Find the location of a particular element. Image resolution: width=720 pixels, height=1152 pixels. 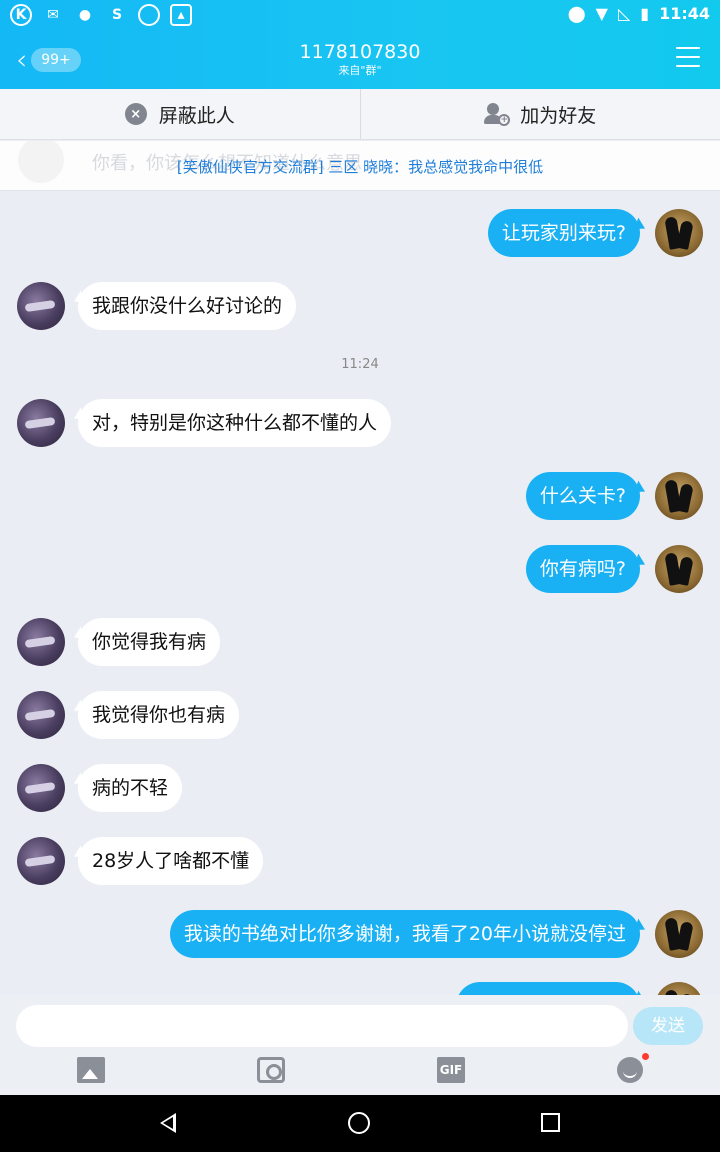

message-input is located at coordinates (322, 1026).